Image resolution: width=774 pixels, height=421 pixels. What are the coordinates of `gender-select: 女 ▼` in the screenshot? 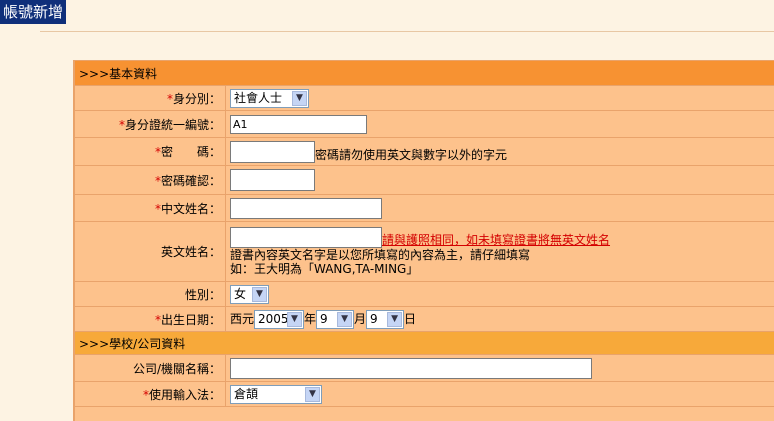 It's located at (249, 294).